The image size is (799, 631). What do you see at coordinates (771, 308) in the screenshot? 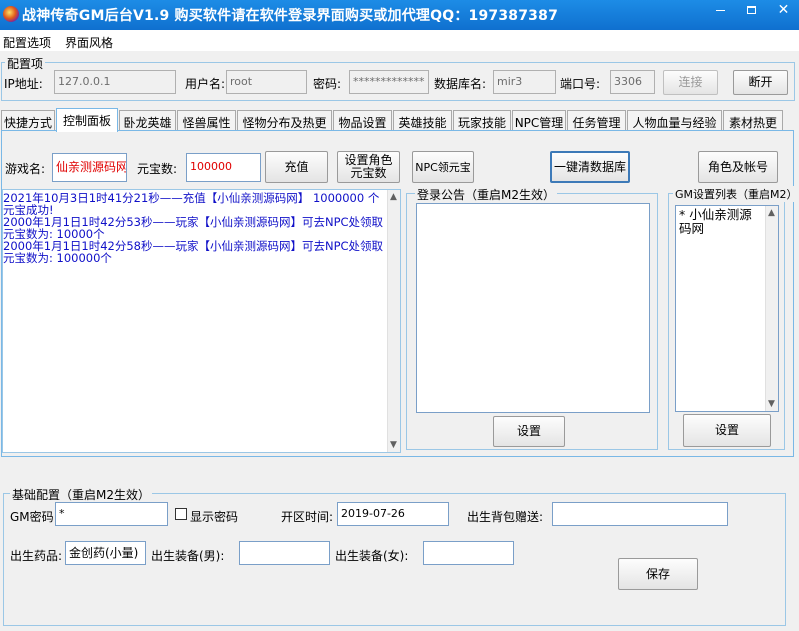
I see `gm-list-scrollbar: ▲ ▼` at bounding box center [771, 308].